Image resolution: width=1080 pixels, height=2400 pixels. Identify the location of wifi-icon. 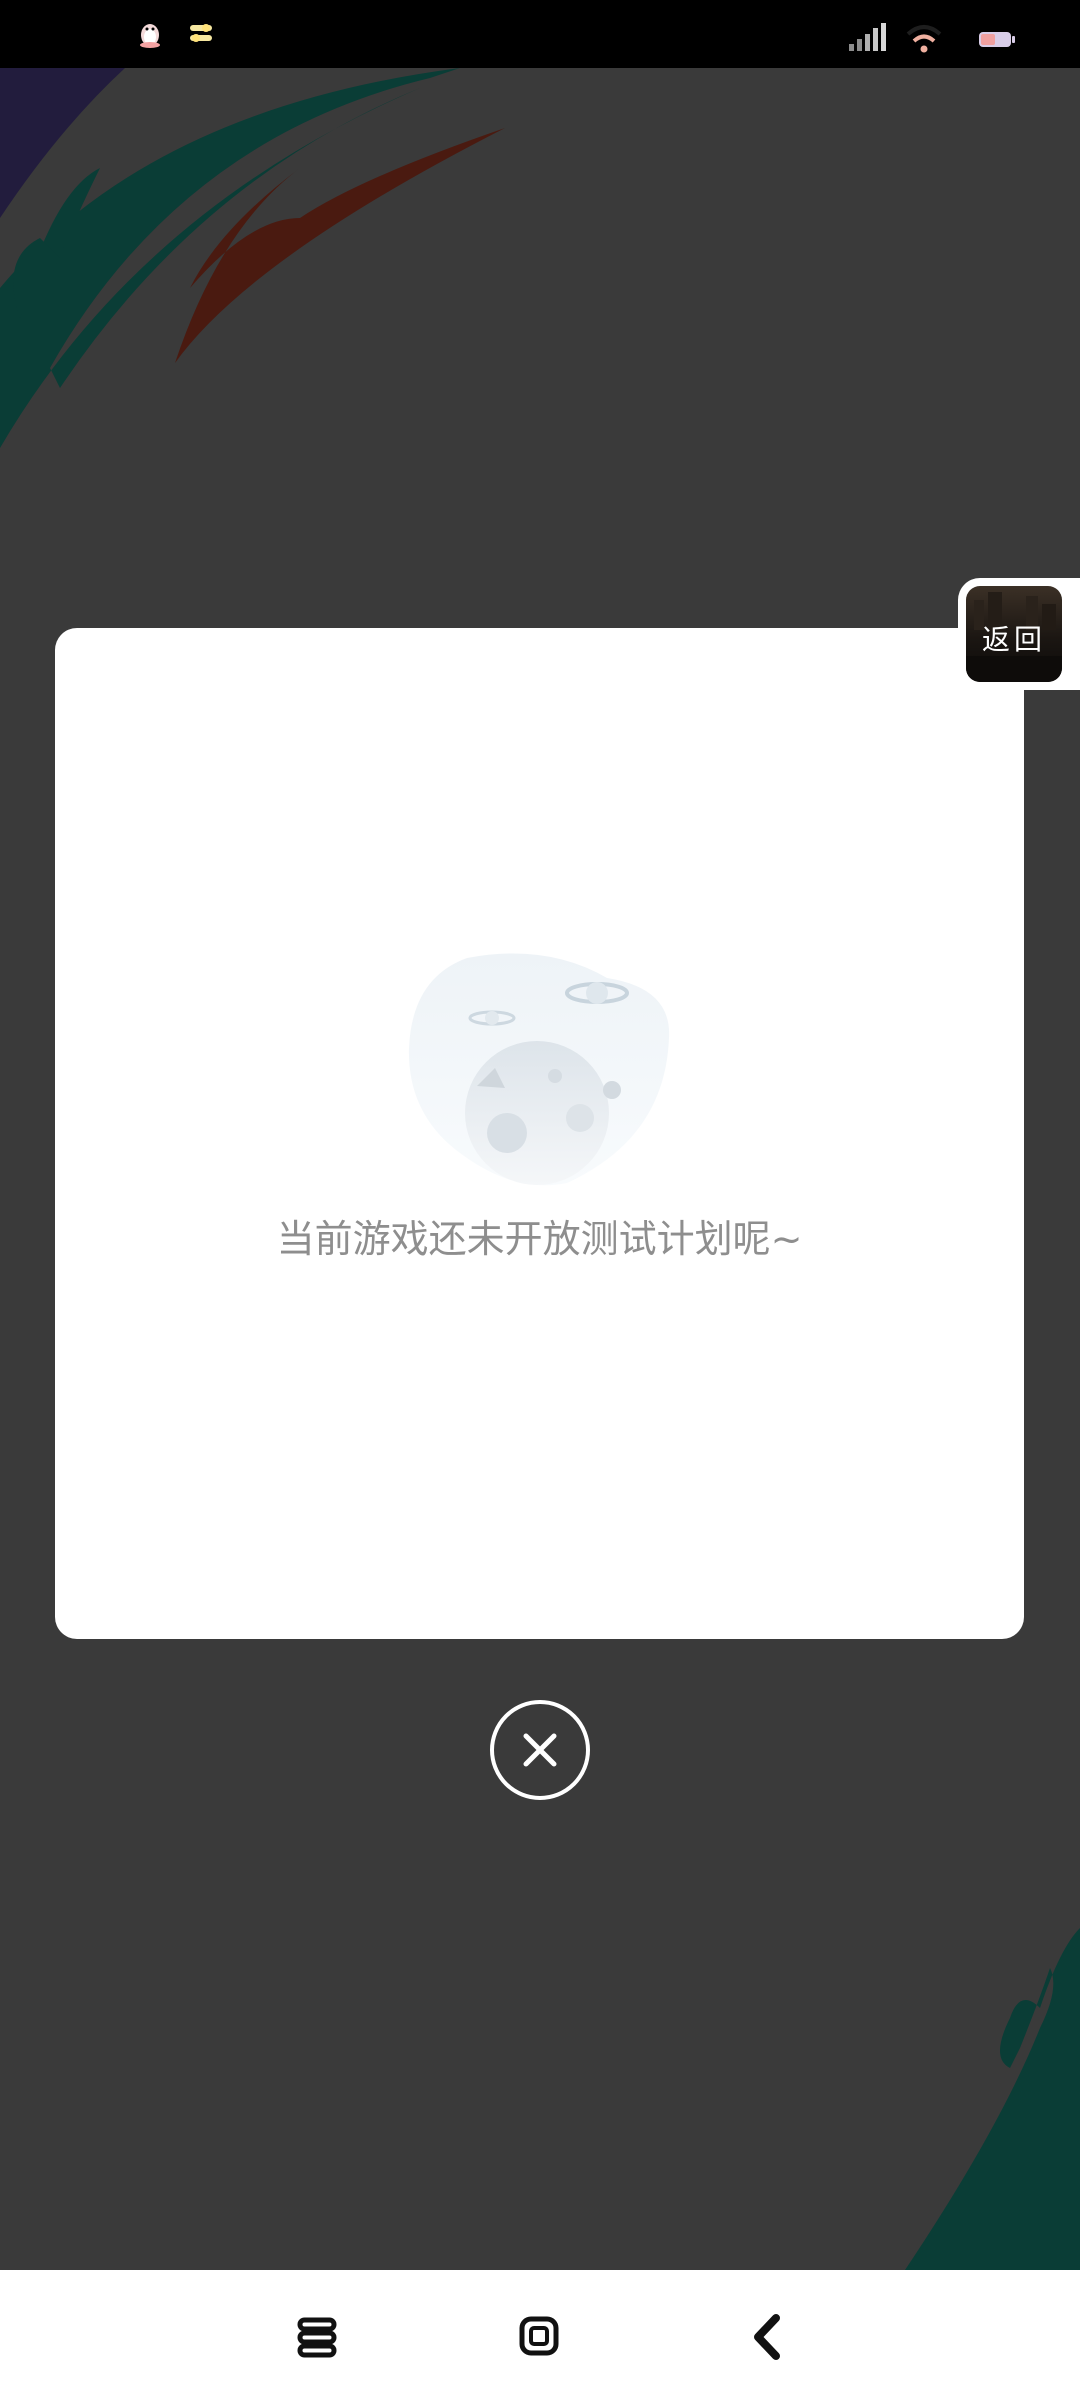
(924, 41).